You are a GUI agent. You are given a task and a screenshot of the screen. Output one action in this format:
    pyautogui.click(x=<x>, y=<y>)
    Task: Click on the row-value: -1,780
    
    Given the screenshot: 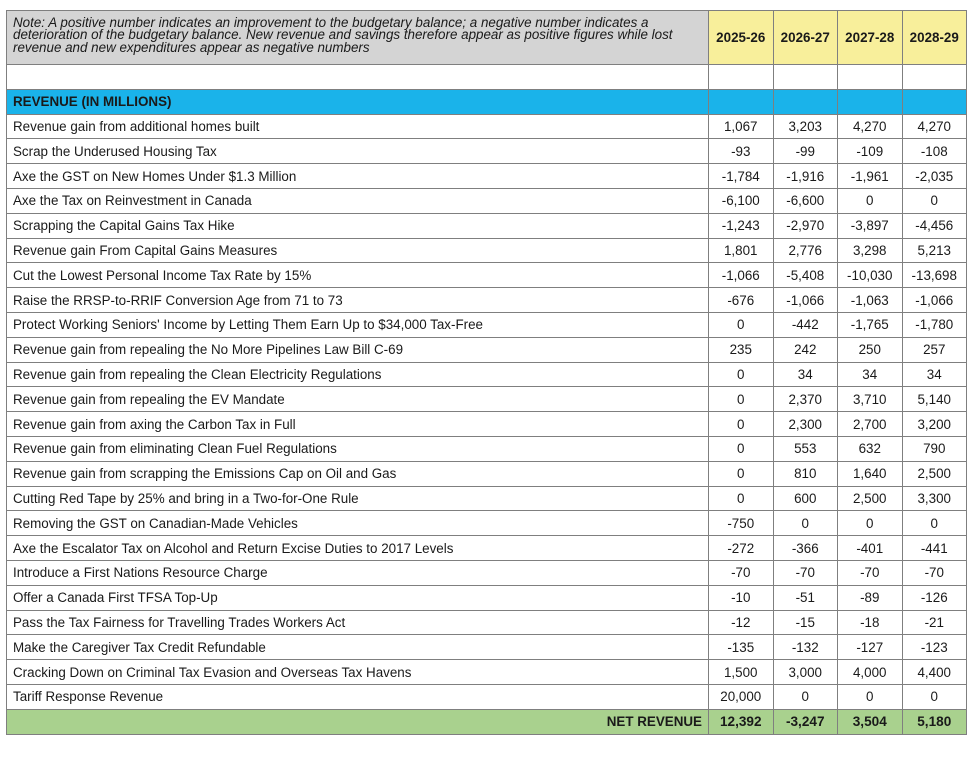 What is the action you would take?
    pyautogui.click(x=934, y=324)
    